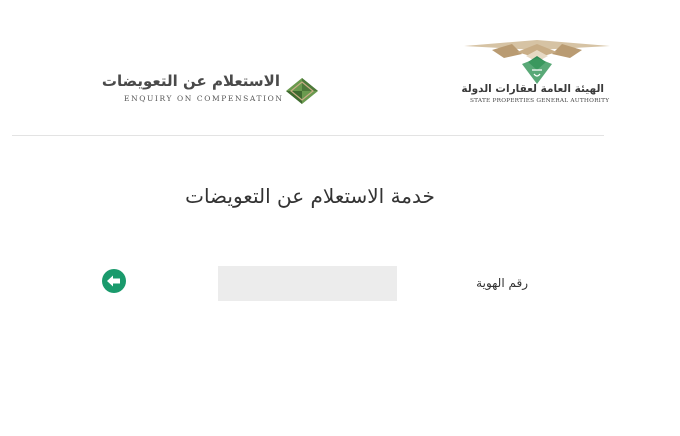 This screenshot has width=680, height=436. What do you see at coordinates (302, 91) in the screenshot?
I see `green-diamond-icon` at bounding box center [302, 91].